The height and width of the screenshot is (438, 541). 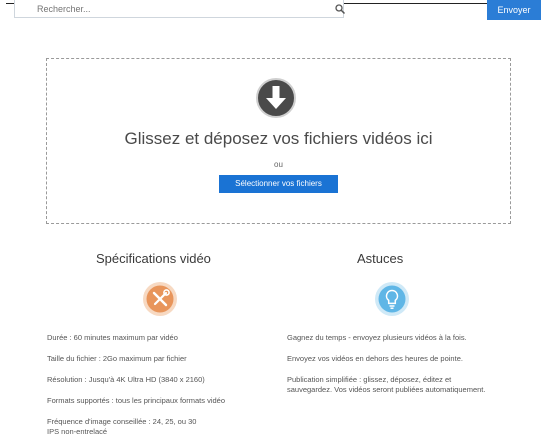 What do you see at coordinates (514, 10) in the screenshot?
I see `upload-button: Envoyer` at bounding box center [514, 10].